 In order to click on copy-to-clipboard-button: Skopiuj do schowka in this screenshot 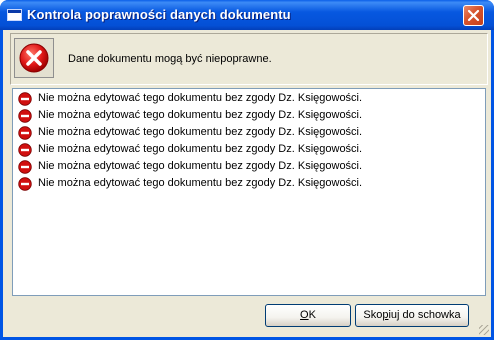, I will do `click(412, 315)`.